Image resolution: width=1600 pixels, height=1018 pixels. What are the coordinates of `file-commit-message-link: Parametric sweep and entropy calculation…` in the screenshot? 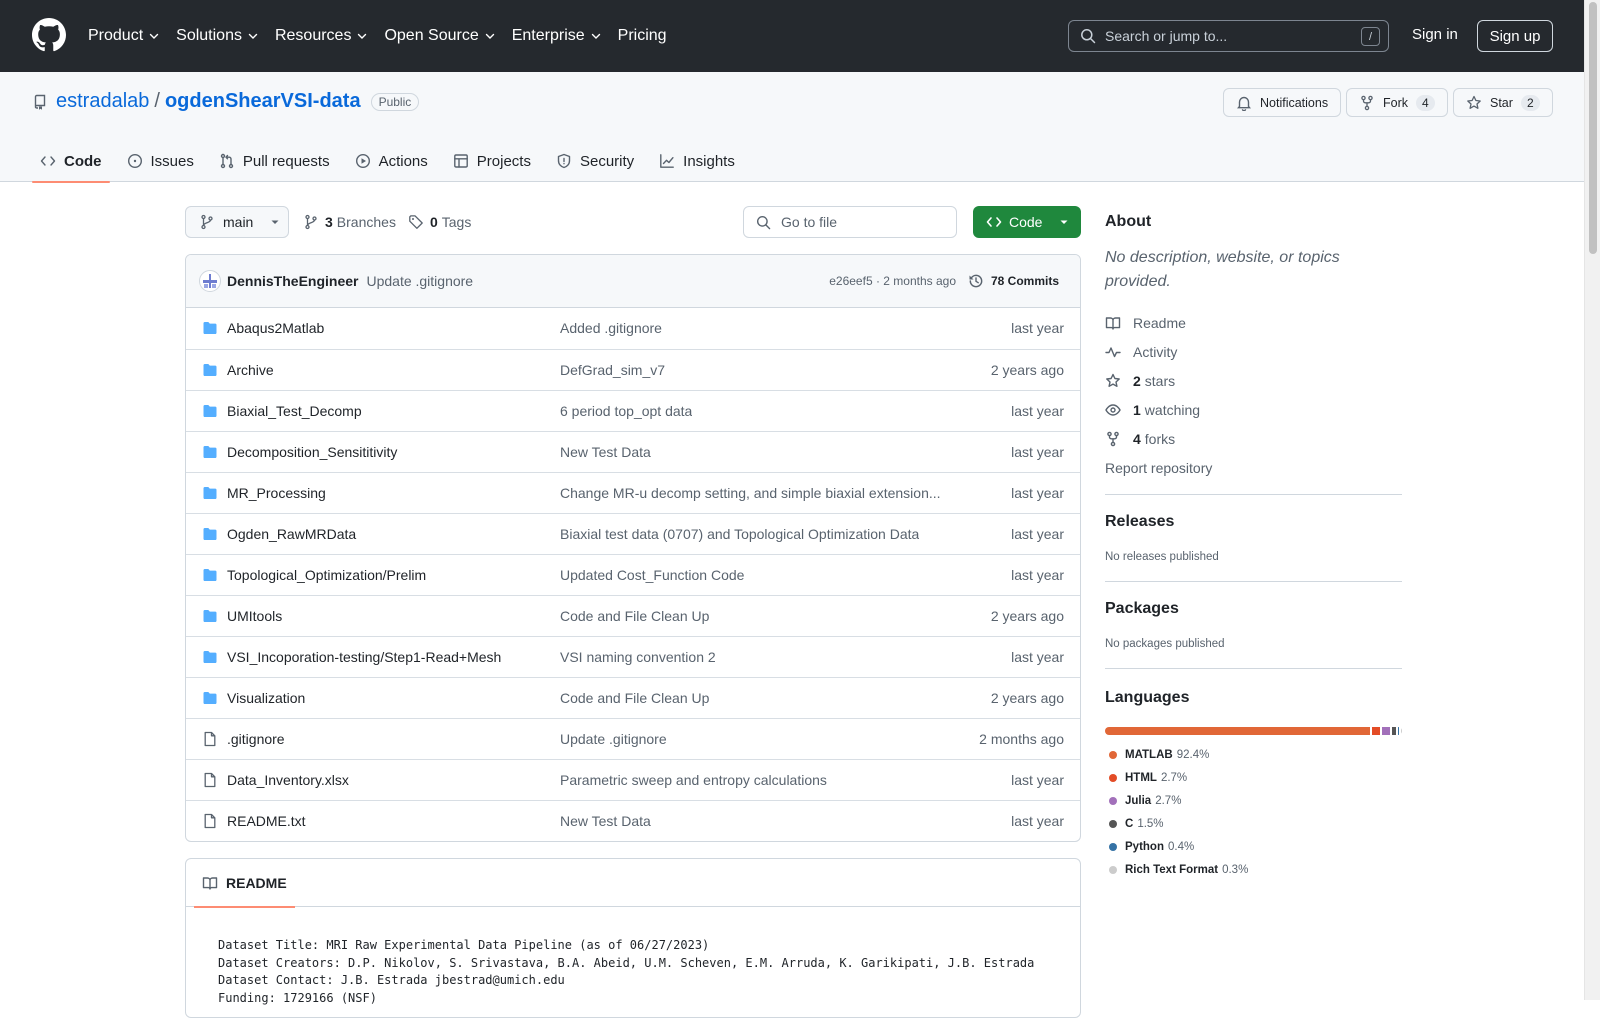 It's located at (693, 780).